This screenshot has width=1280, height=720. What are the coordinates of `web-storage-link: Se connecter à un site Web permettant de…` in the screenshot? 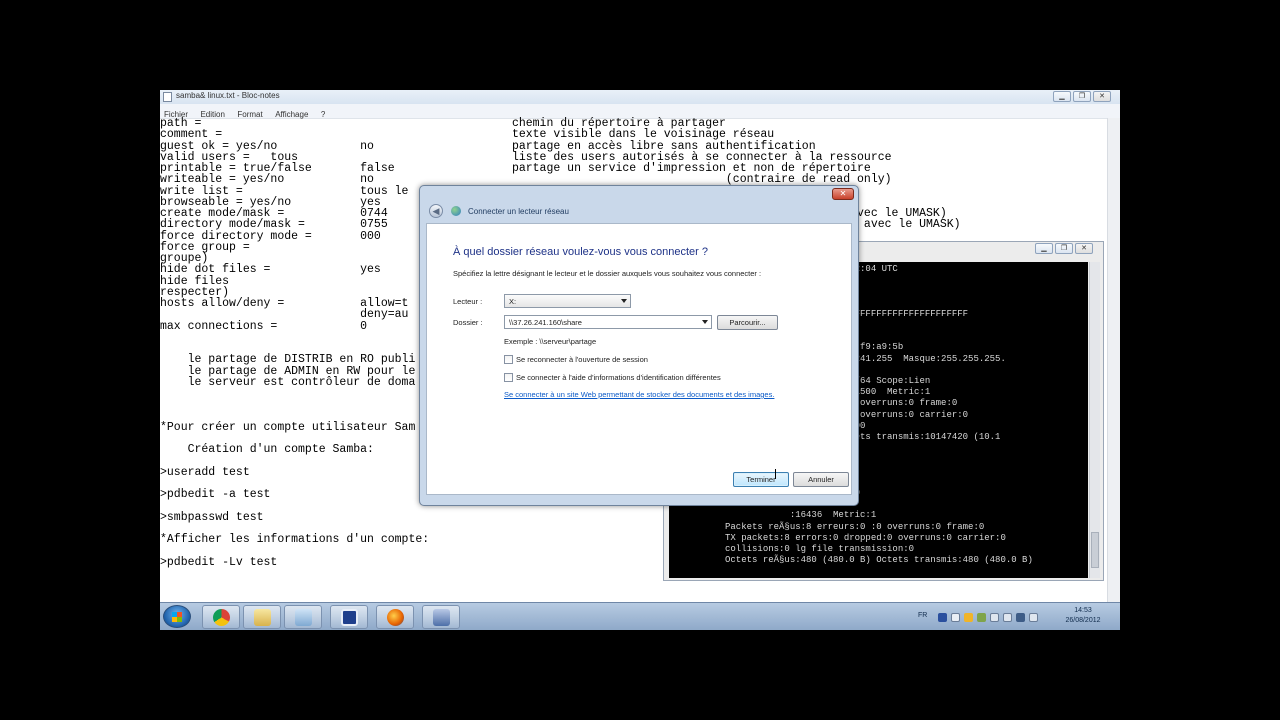 It's located at (639, 394).